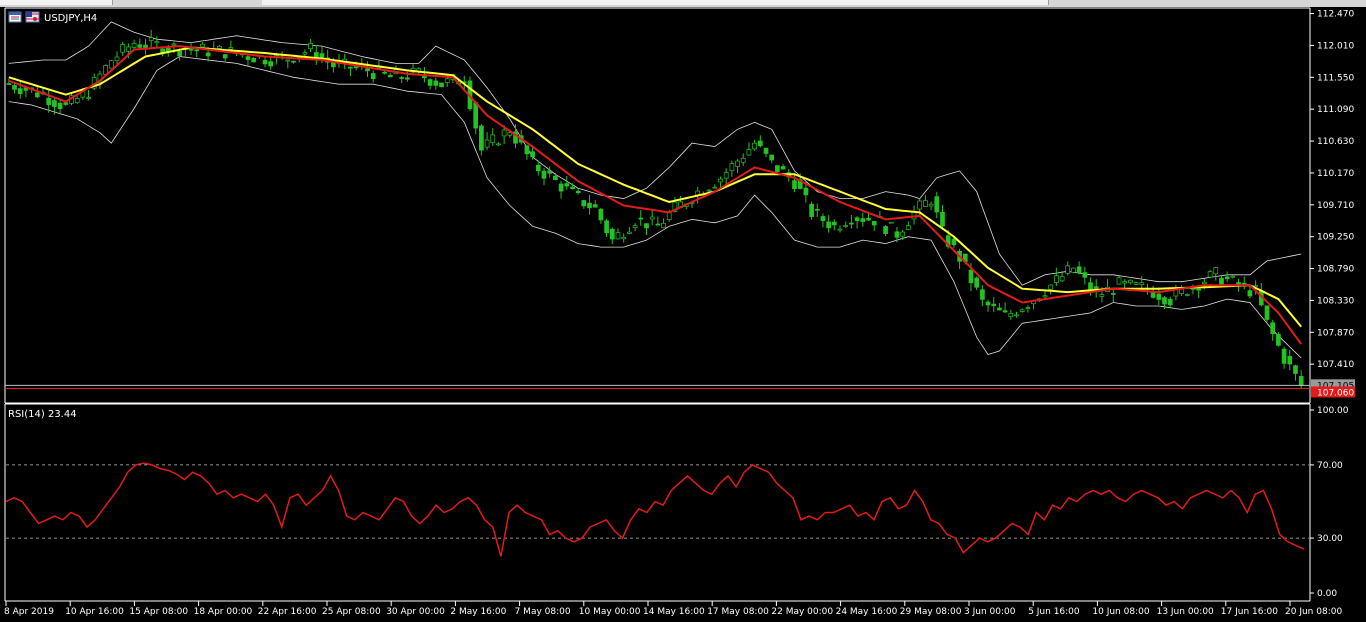  Describe the element at coordinates (70, 18) in the screenshot. I see `chart-title: USDJPY,H4` at that location.